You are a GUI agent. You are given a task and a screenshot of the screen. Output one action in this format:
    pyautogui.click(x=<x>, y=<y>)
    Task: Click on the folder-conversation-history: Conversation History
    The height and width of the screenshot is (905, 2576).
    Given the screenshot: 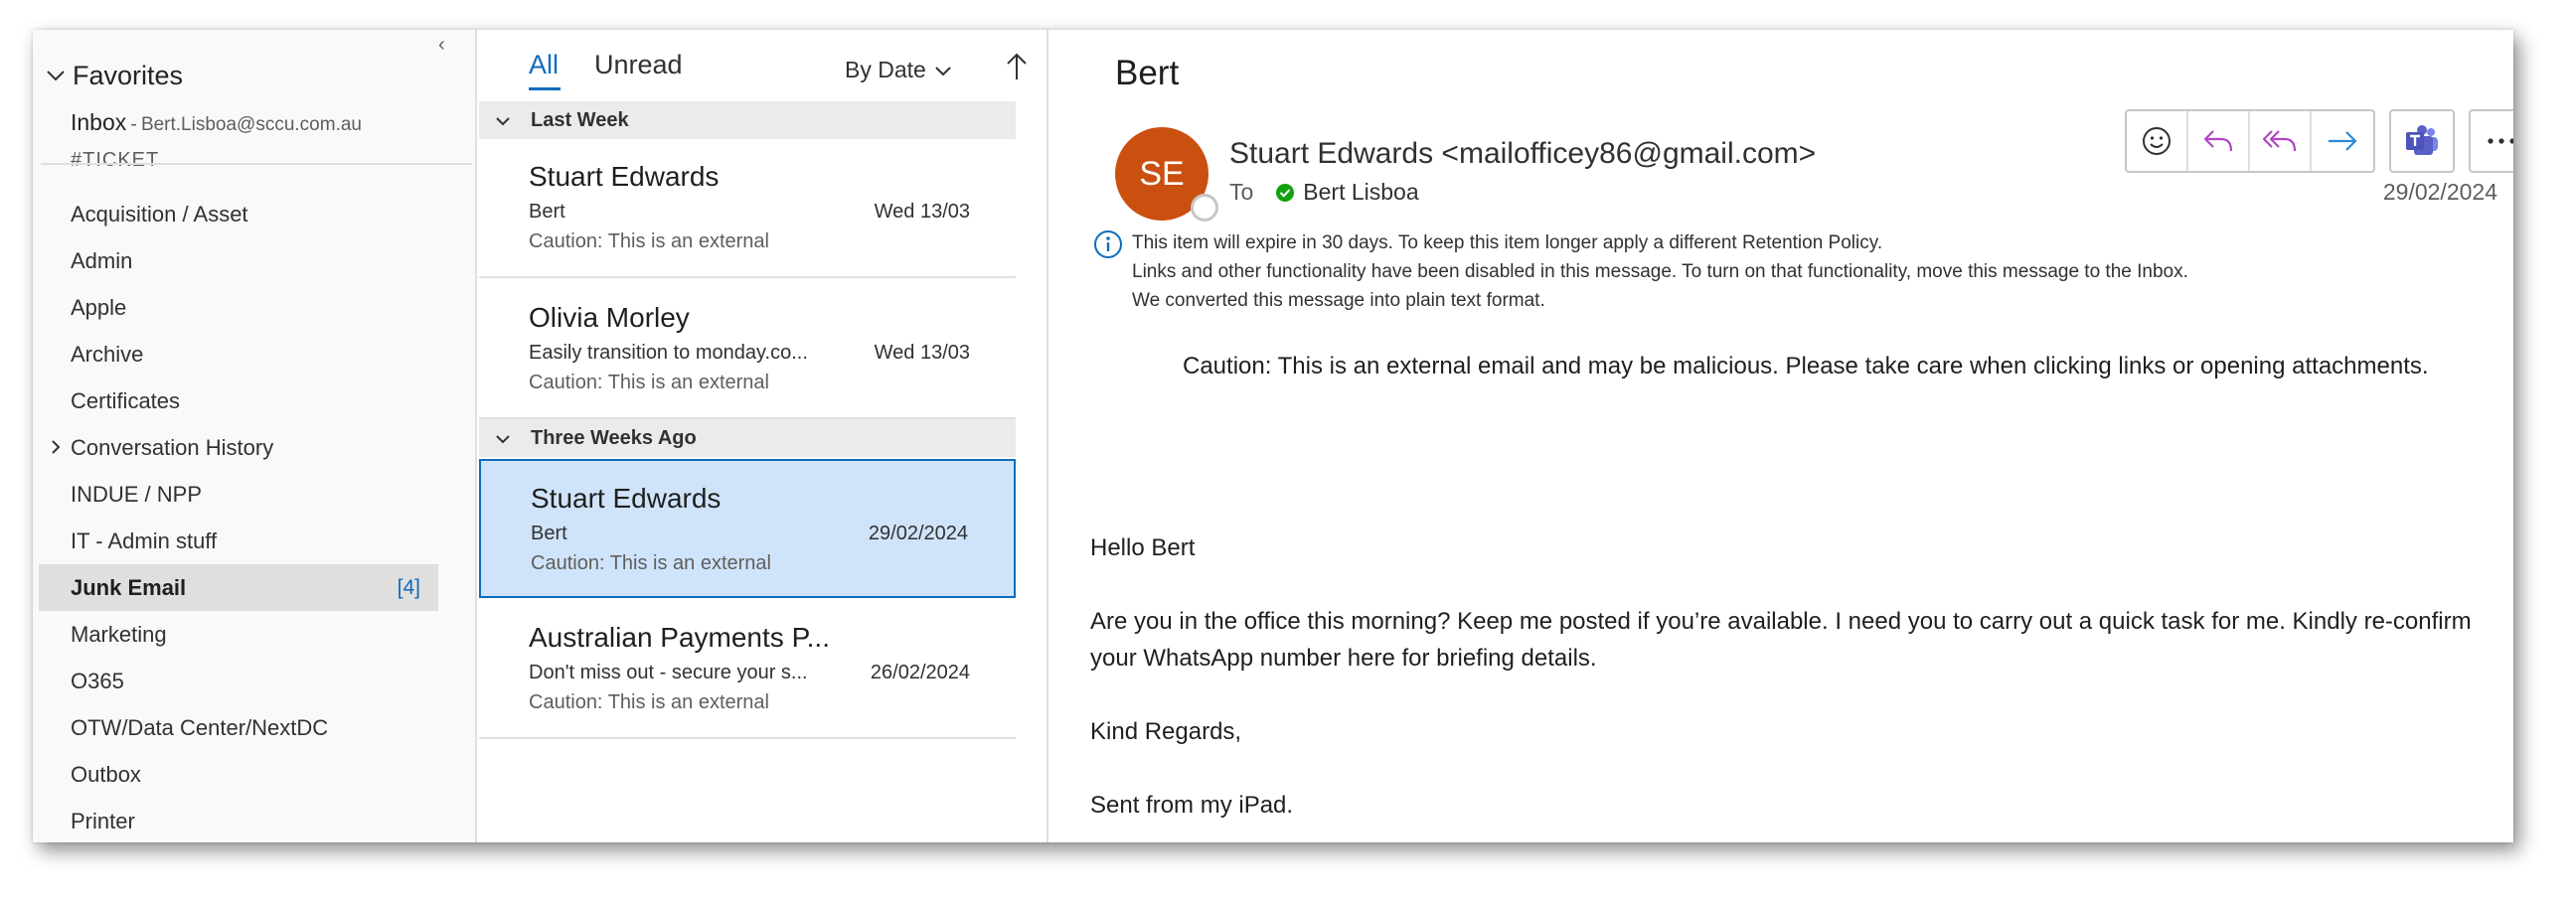 What is the action you would take?
    pyautogui.click(x=238, y=447)
    